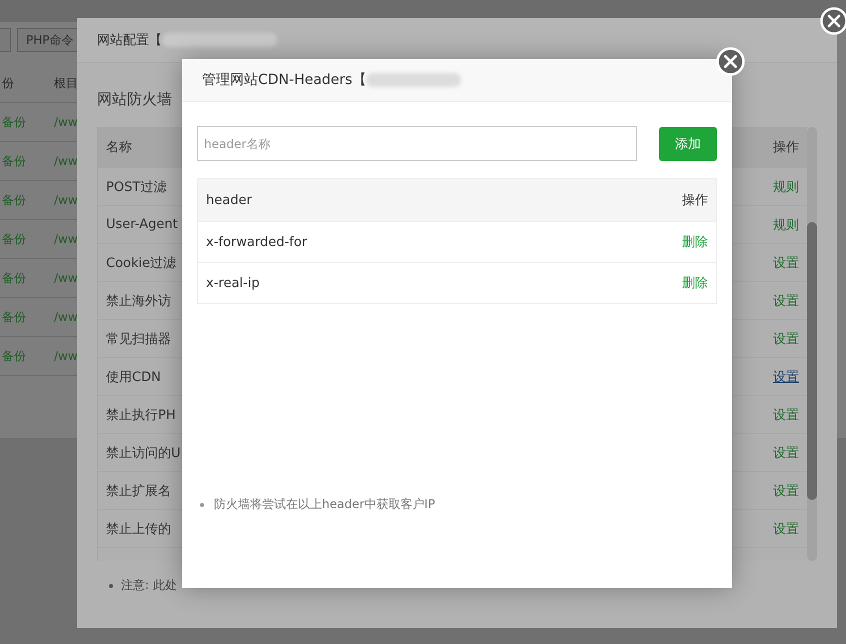 The width and height of the screenshot is (846, 644). I want to click on table-cell: x-real-ip, so click(233, 283).